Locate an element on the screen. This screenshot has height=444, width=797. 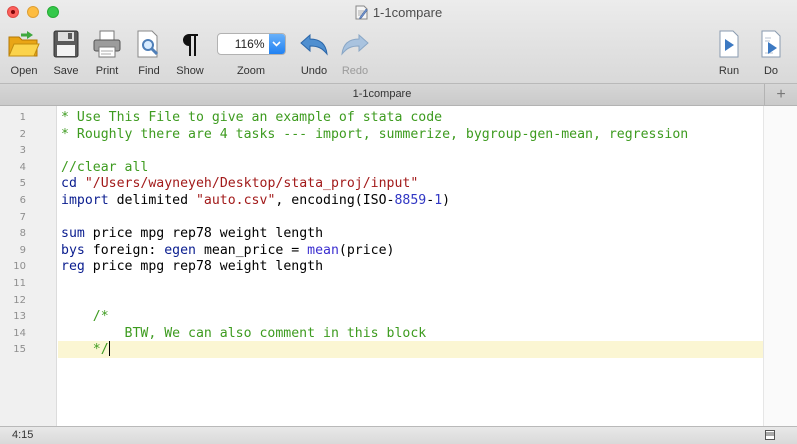
code-line: 15 */ is located at coordinates (398, 350).